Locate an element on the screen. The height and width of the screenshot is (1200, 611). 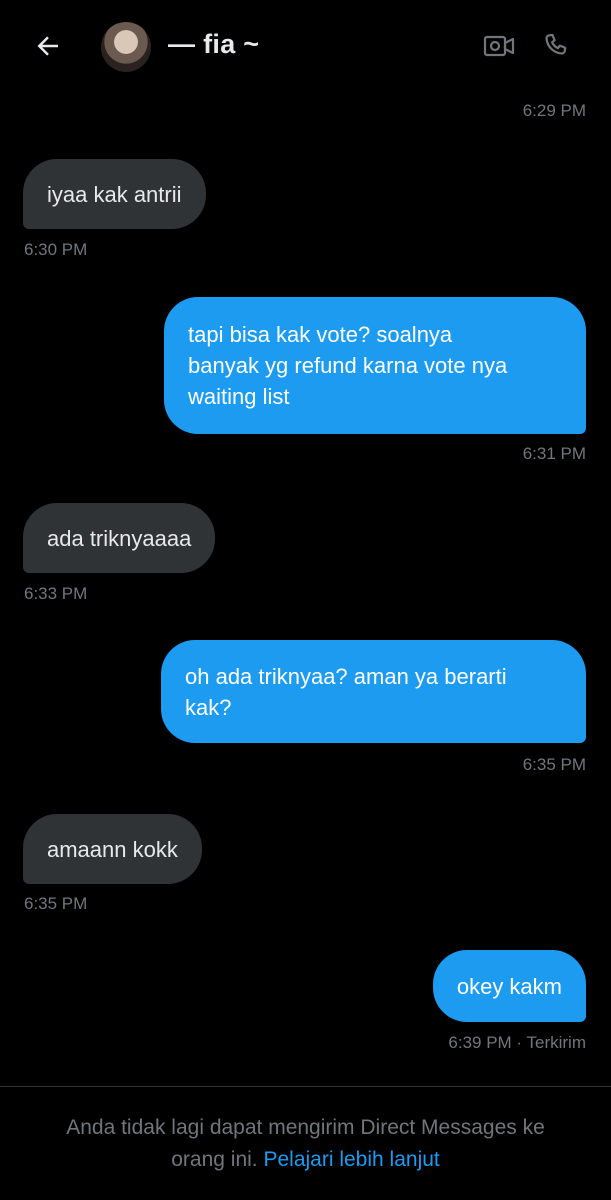
learn-more-link: Pelajari lebih lanjut is located at coordinates (351, 1159).